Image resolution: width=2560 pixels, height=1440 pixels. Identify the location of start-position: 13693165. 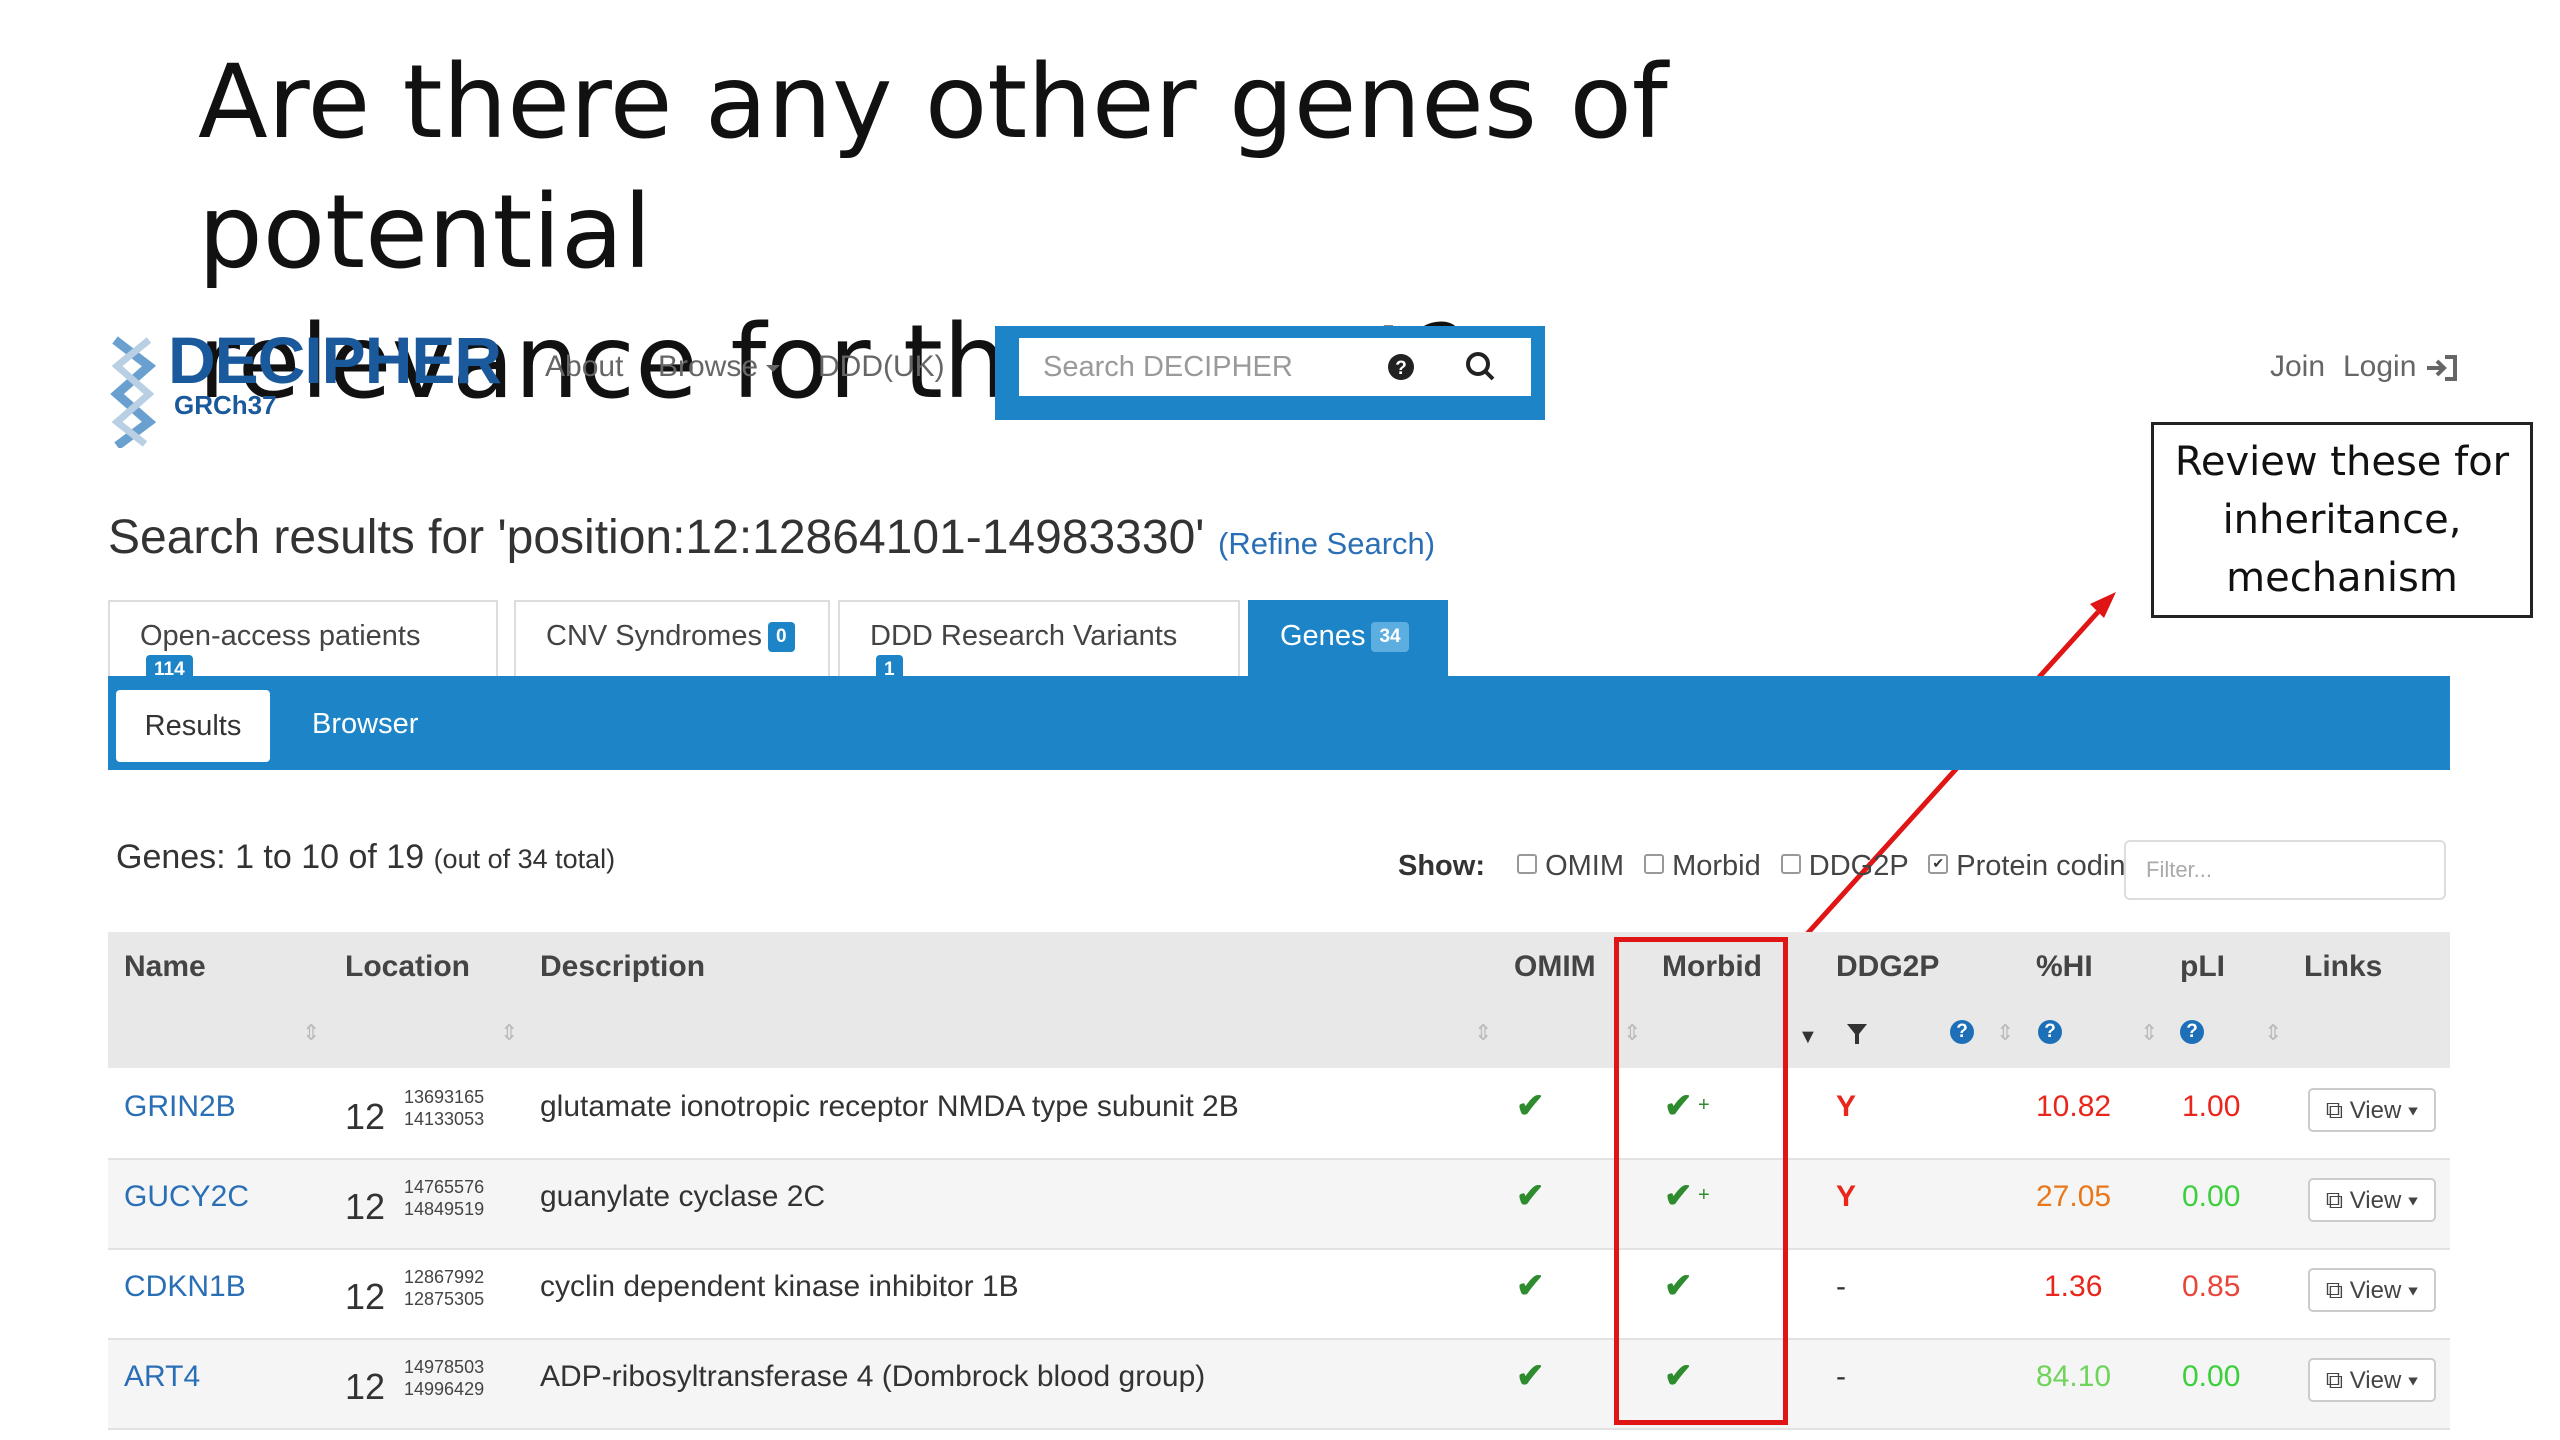
(444, 1097).